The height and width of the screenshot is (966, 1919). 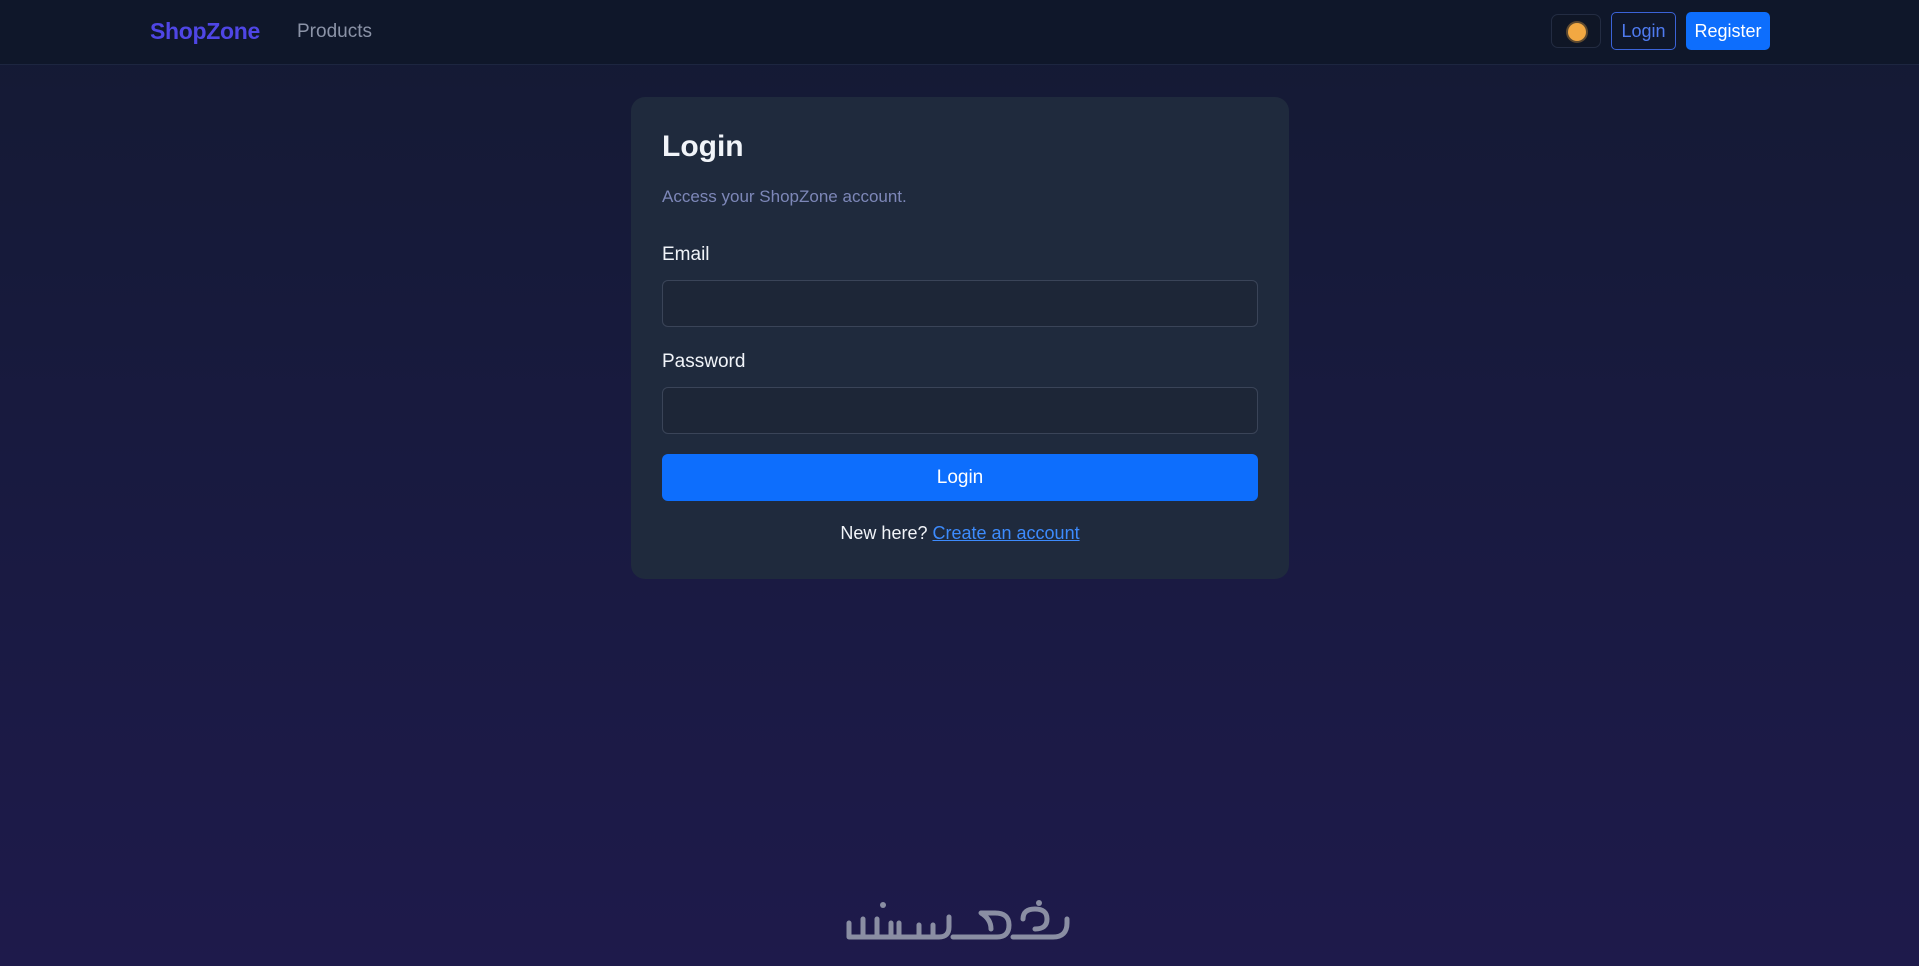 What do you see at coordinates (686, 254) in the screenshot?
I see `email-label: Email` at bounding box center [686, 254].